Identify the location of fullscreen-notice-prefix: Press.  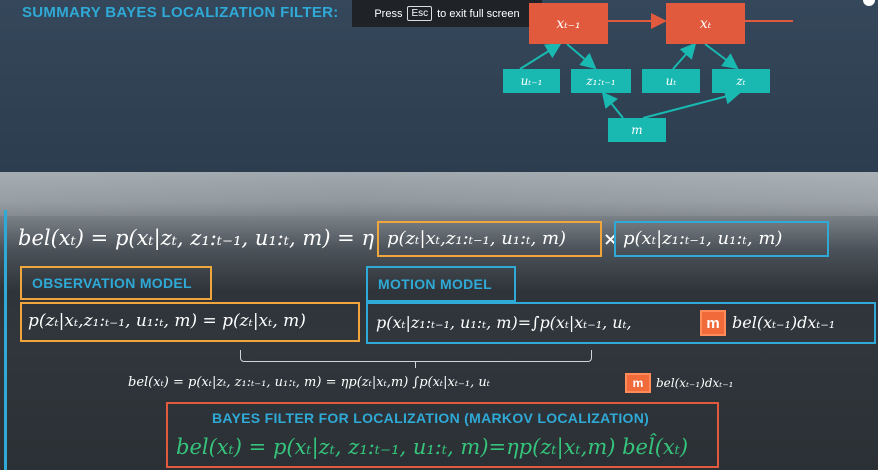
(388, 13).